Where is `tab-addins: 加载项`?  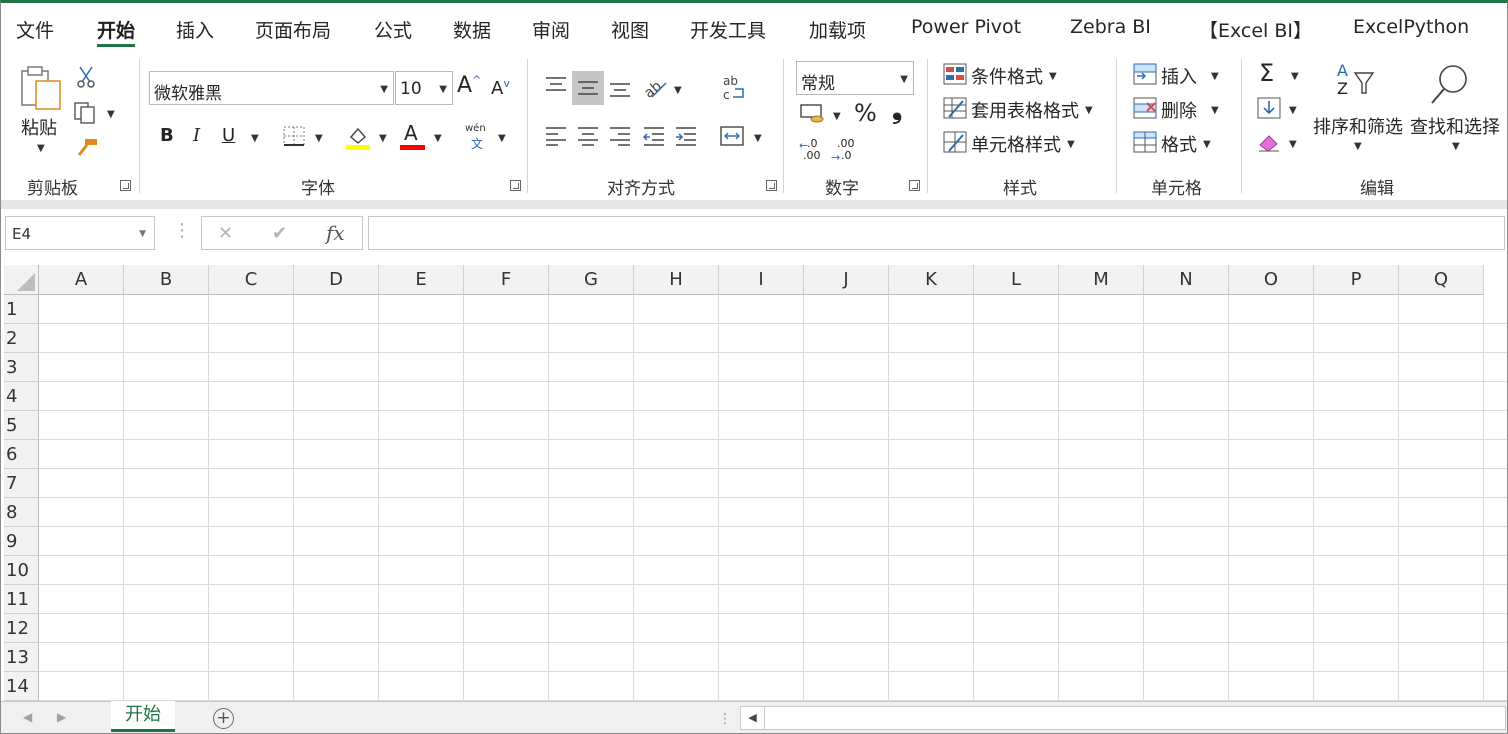
tab-addins: 加载项 is located at coordinates (837, 29).